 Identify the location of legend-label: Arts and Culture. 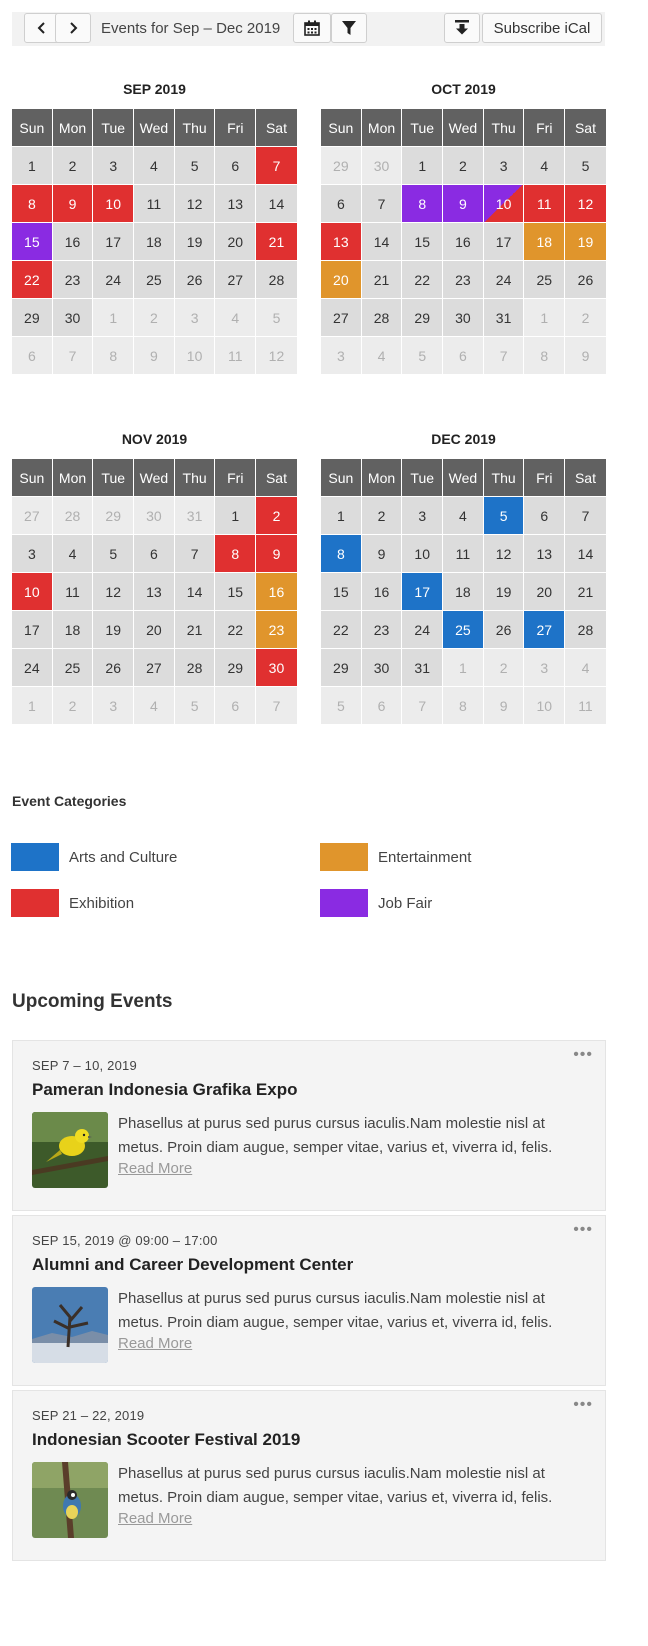
(123, 857).